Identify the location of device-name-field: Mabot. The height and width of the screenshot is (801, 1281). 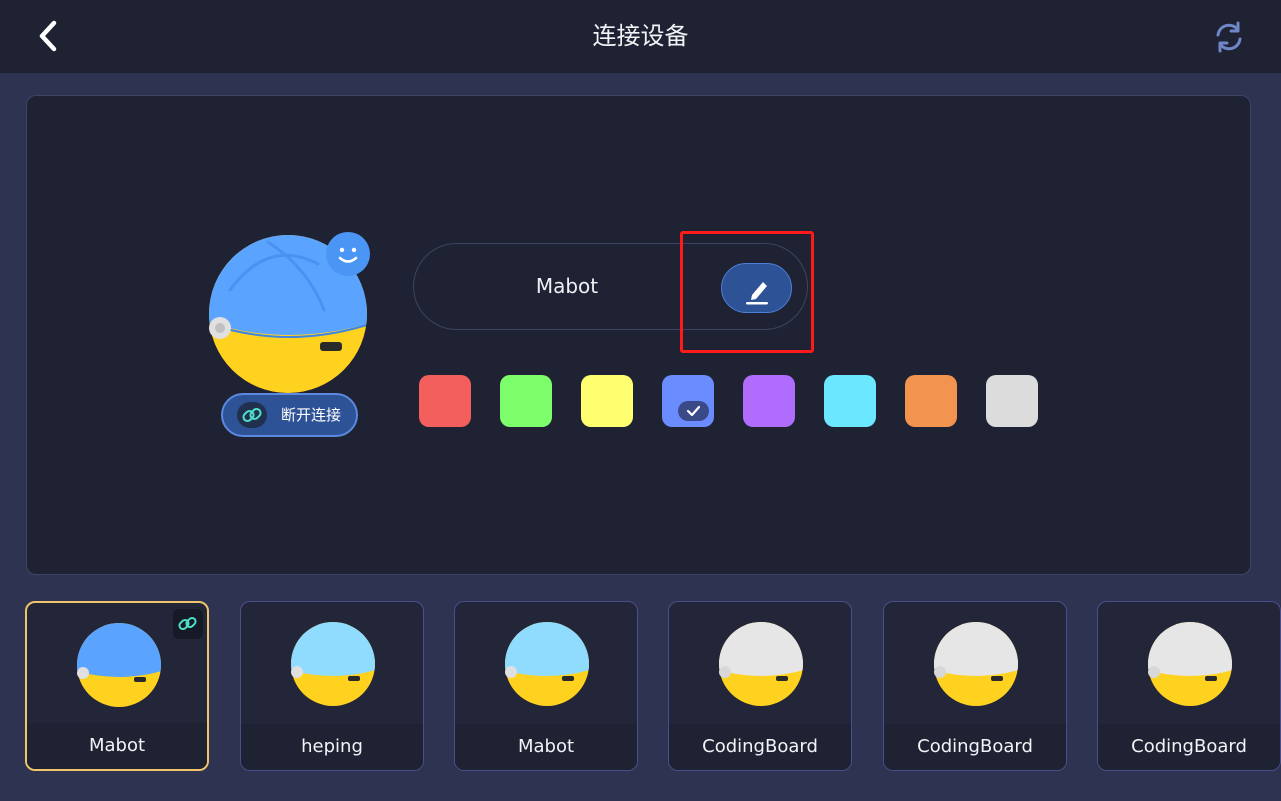
(610, 286).